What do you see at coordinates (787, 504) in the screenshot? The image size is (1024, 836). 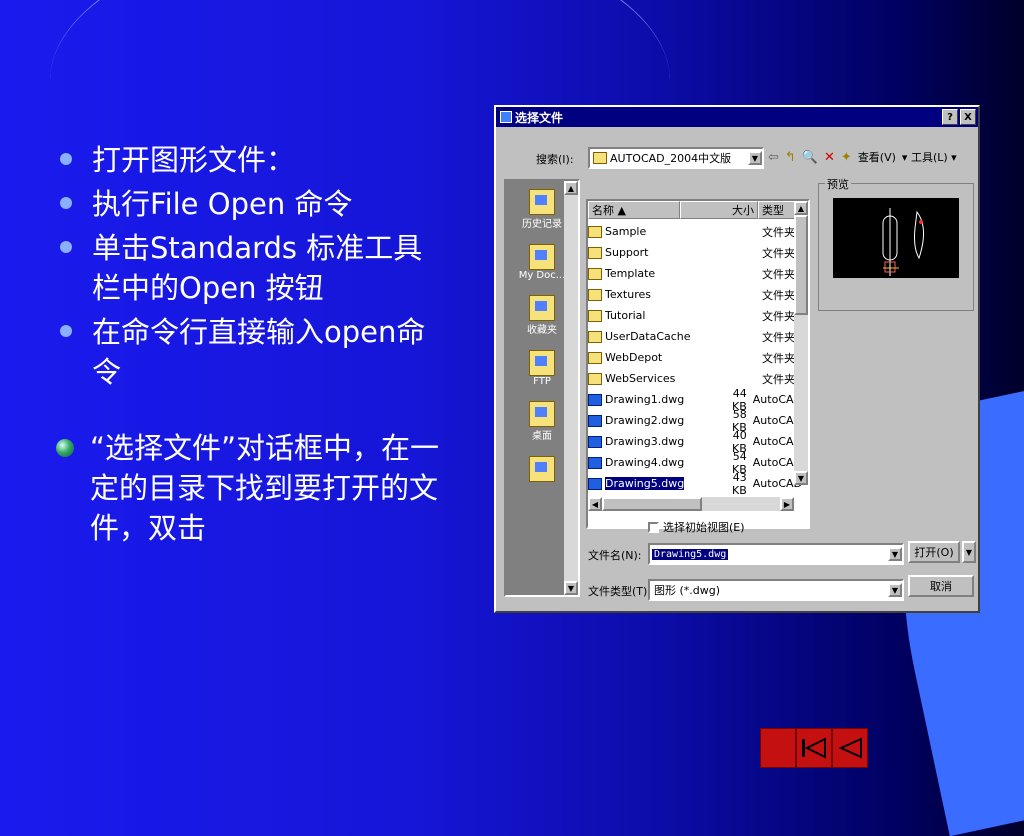 I see `scroll-right-icon: ▶` at bounding box center [787, 504].